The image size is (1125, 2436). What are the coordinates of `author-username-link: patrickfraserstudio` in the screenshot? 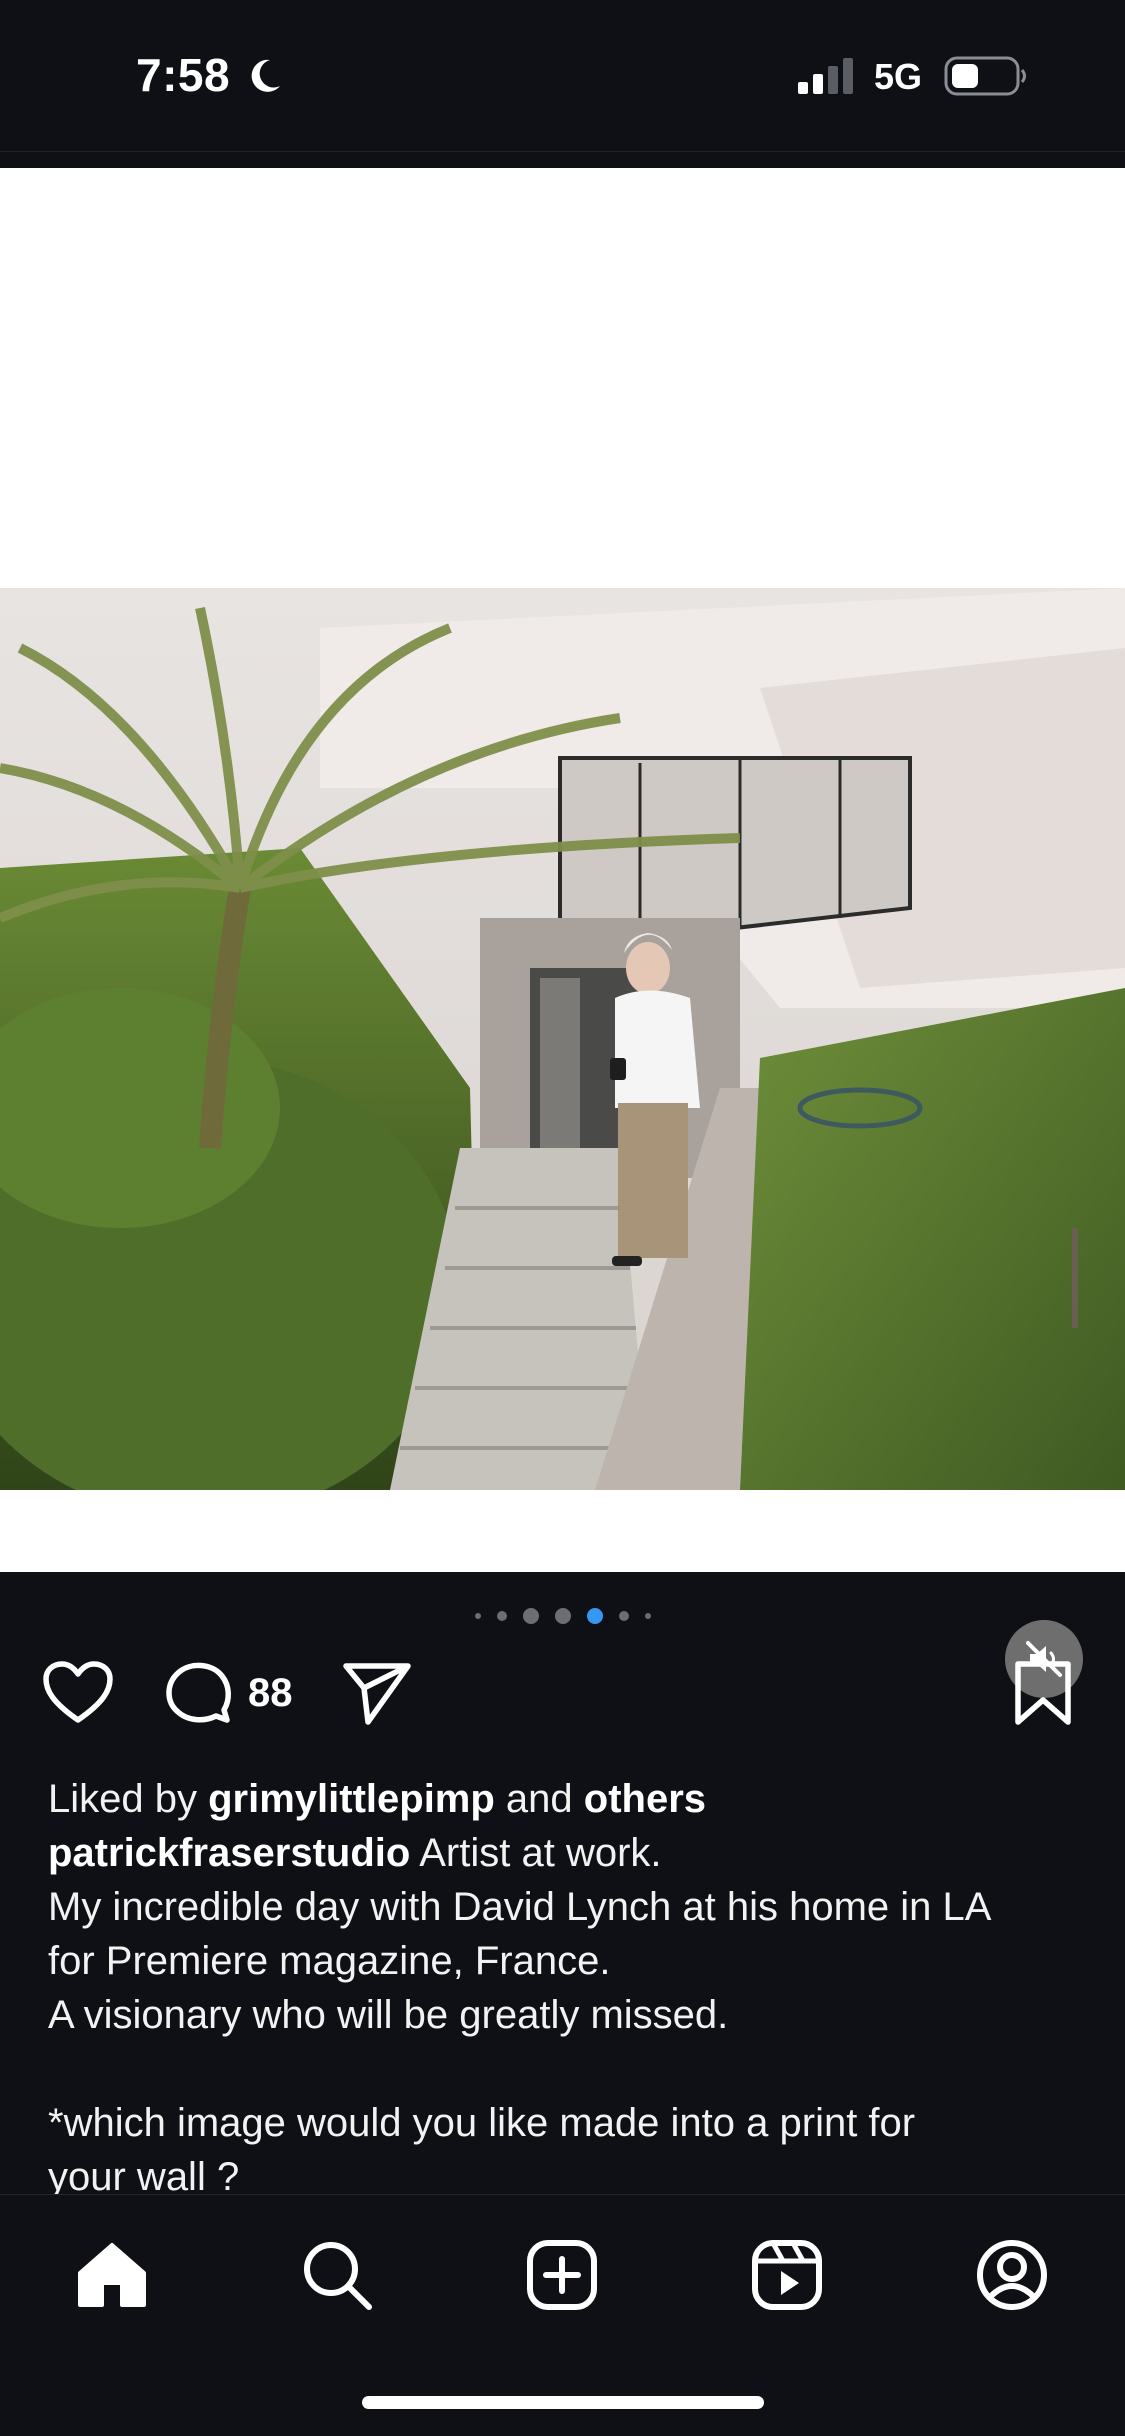 It's located at (229, 1853).